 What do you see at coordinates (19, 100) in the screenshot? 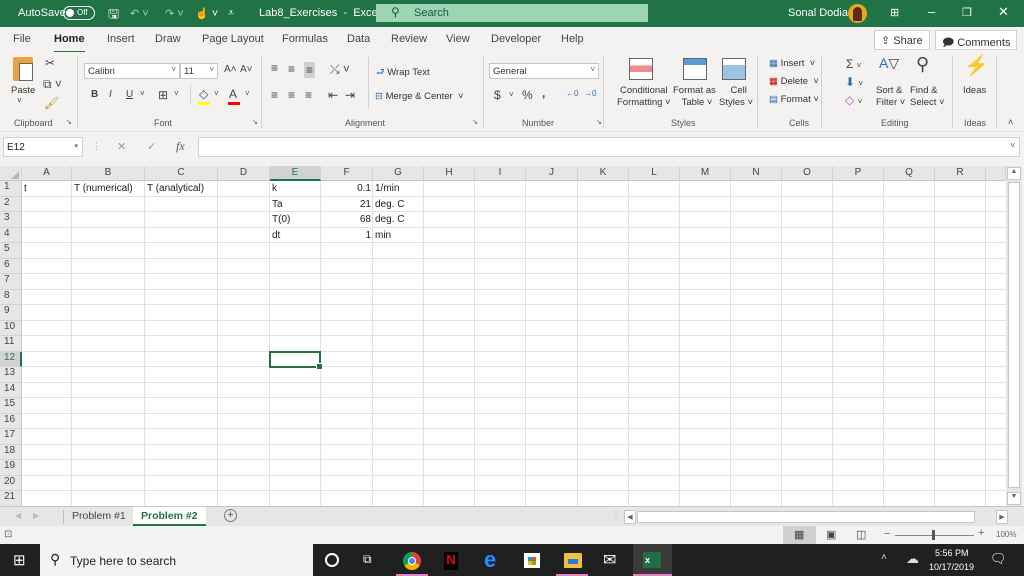
I see `paste-dropdown-icon: ˅` at bounding box center [19, 100].